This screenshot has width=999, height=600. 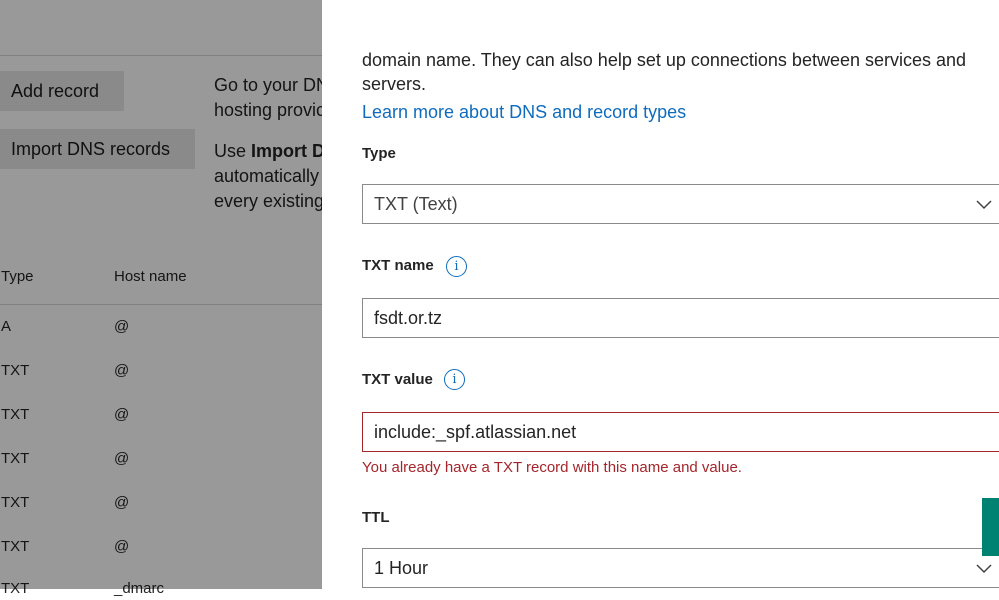 What do you see at coordinates (379, 153) in the screenshot?
I see `type-label: Type` at bounding box center [379, 153].